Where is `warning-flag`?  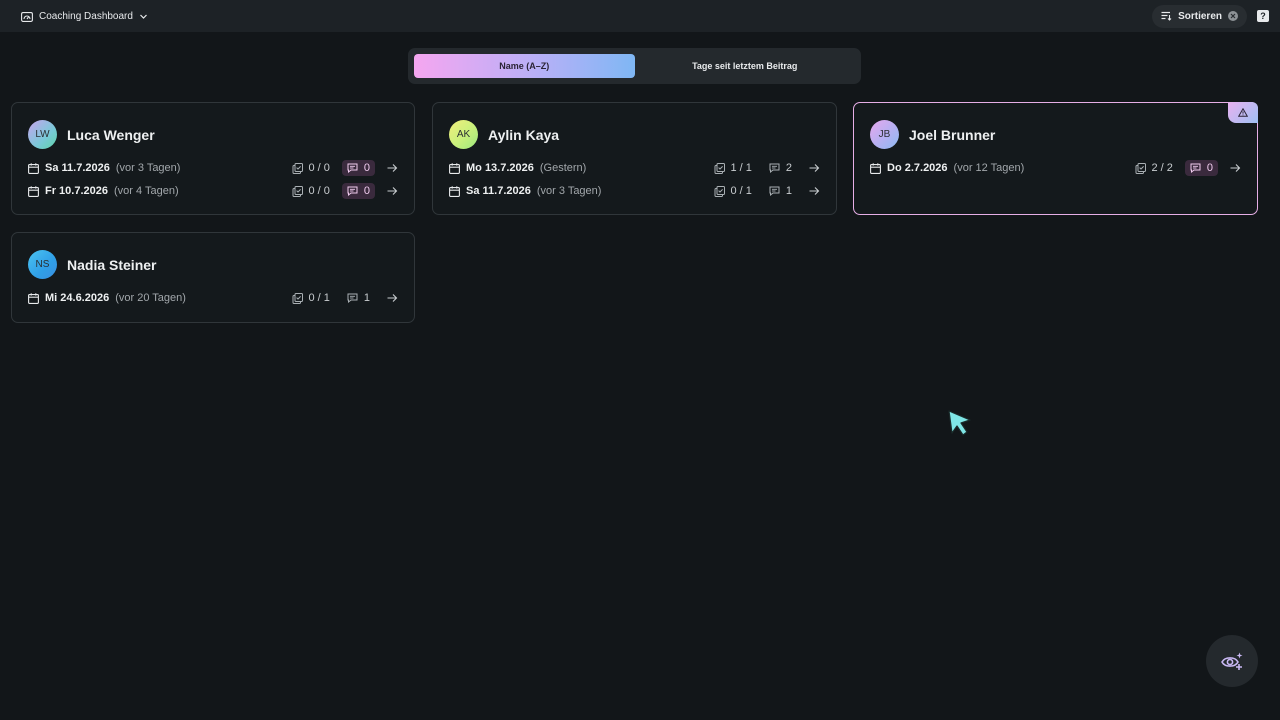
warning-flag is located at coordinates (1243, 112).